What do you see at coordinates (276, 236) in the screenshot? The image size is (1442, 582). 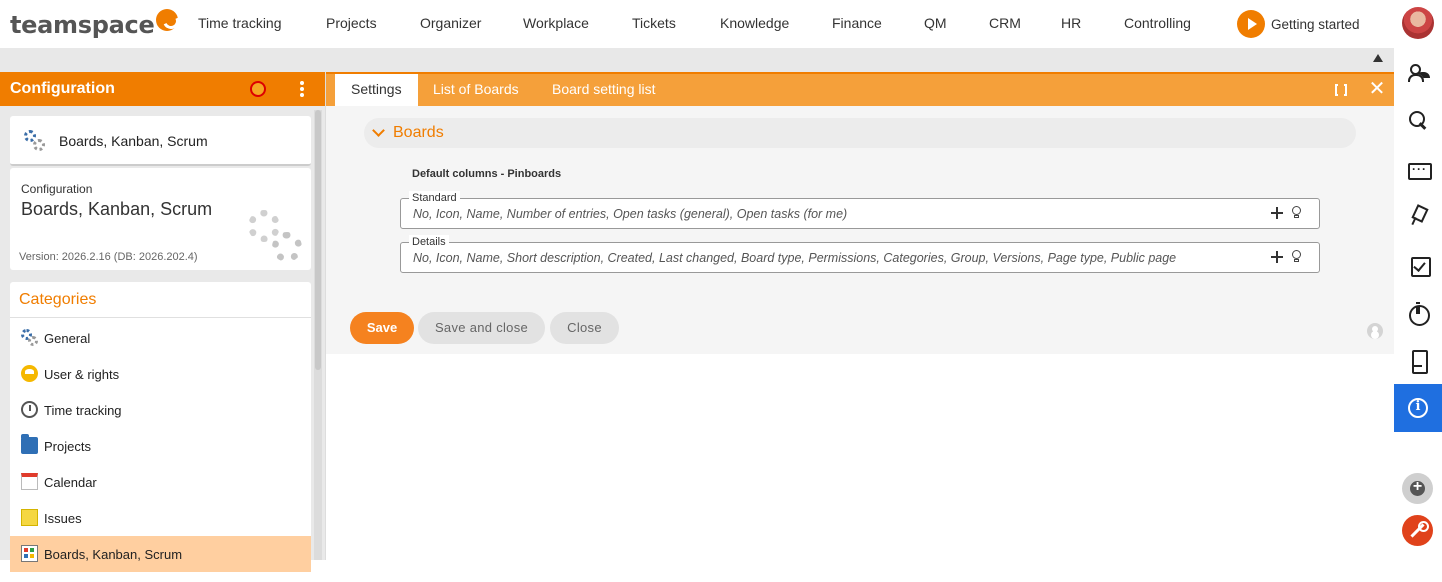 I see `gears-watermark-icon` at bounding box center [276, 236].